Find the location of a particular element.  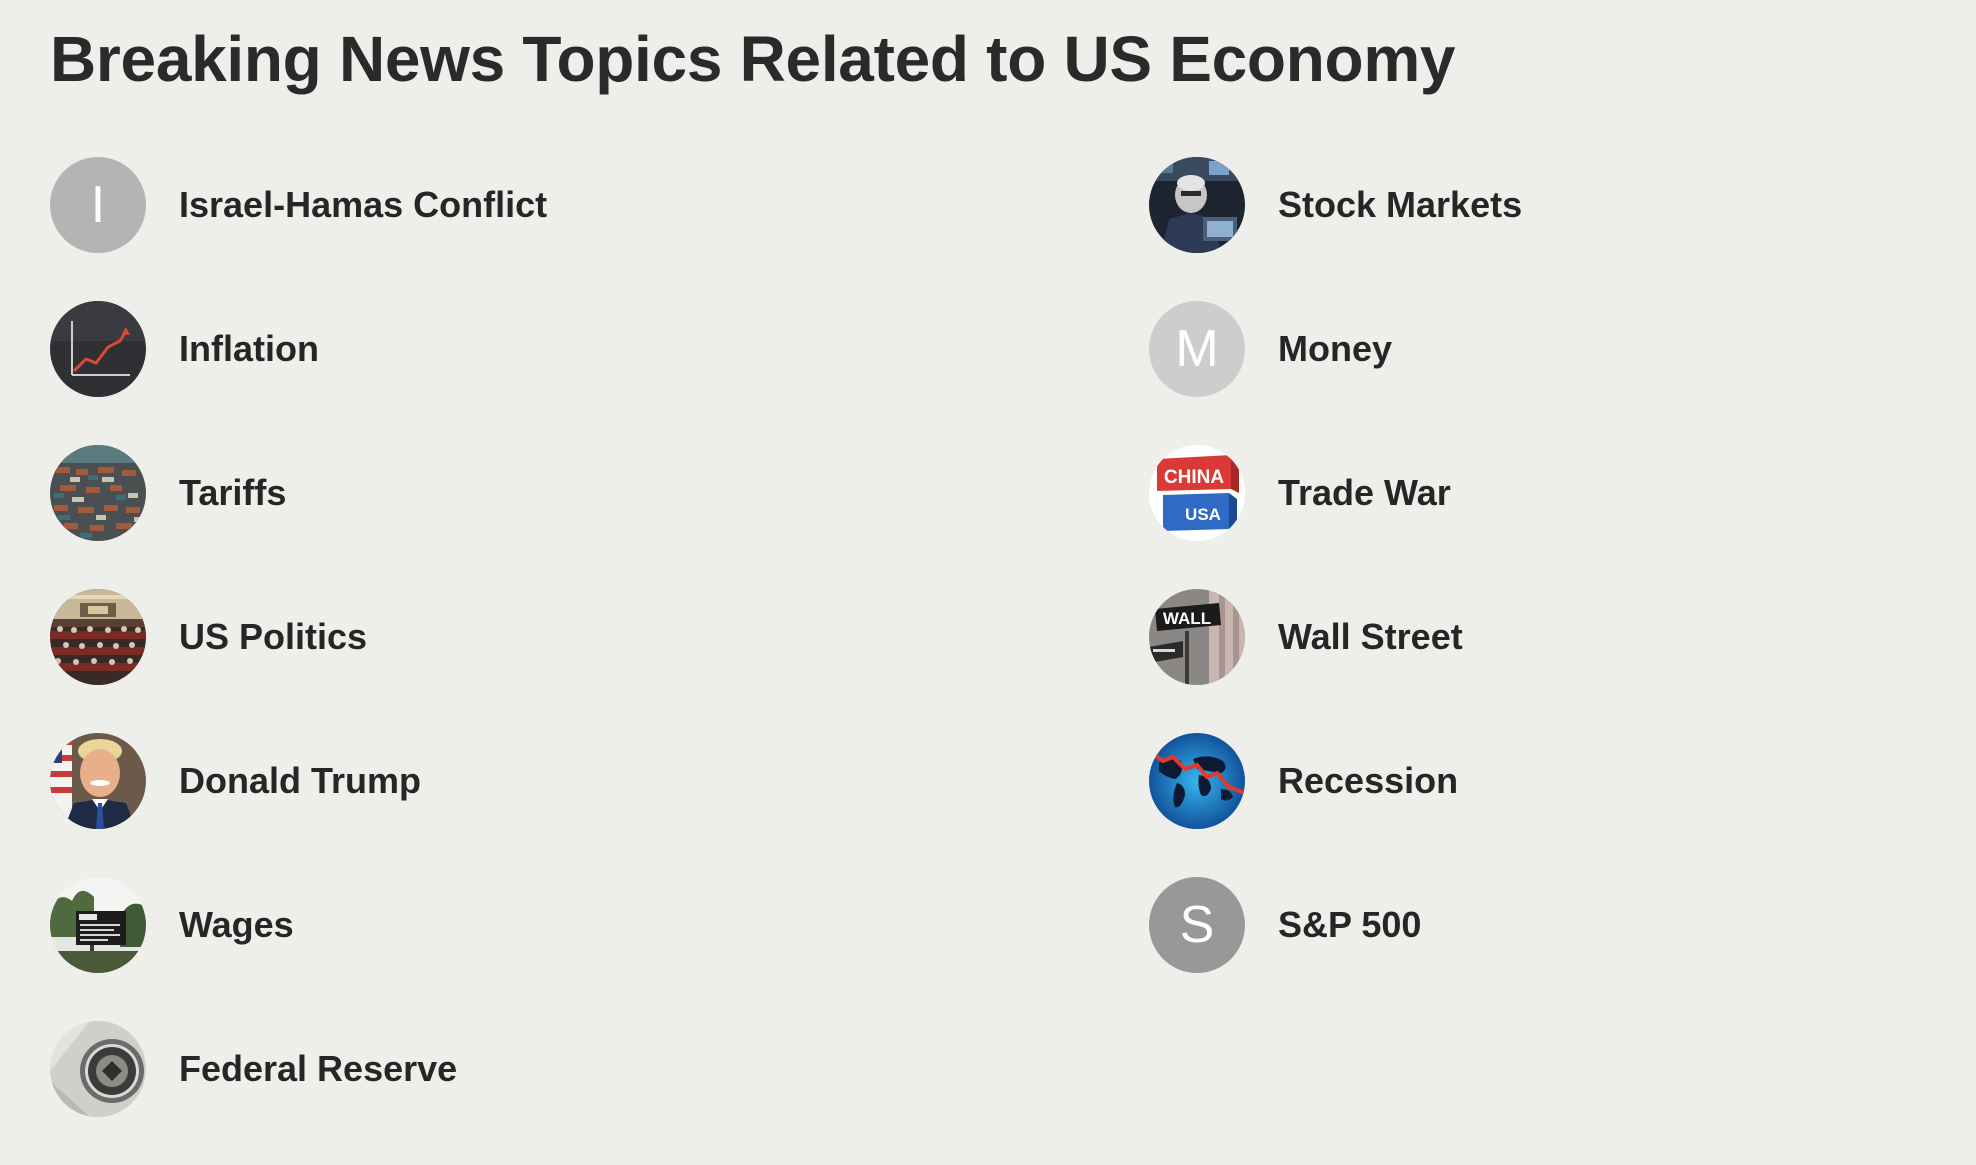

topic-label: Federal Reserve is located at coordinates (318, 1069).